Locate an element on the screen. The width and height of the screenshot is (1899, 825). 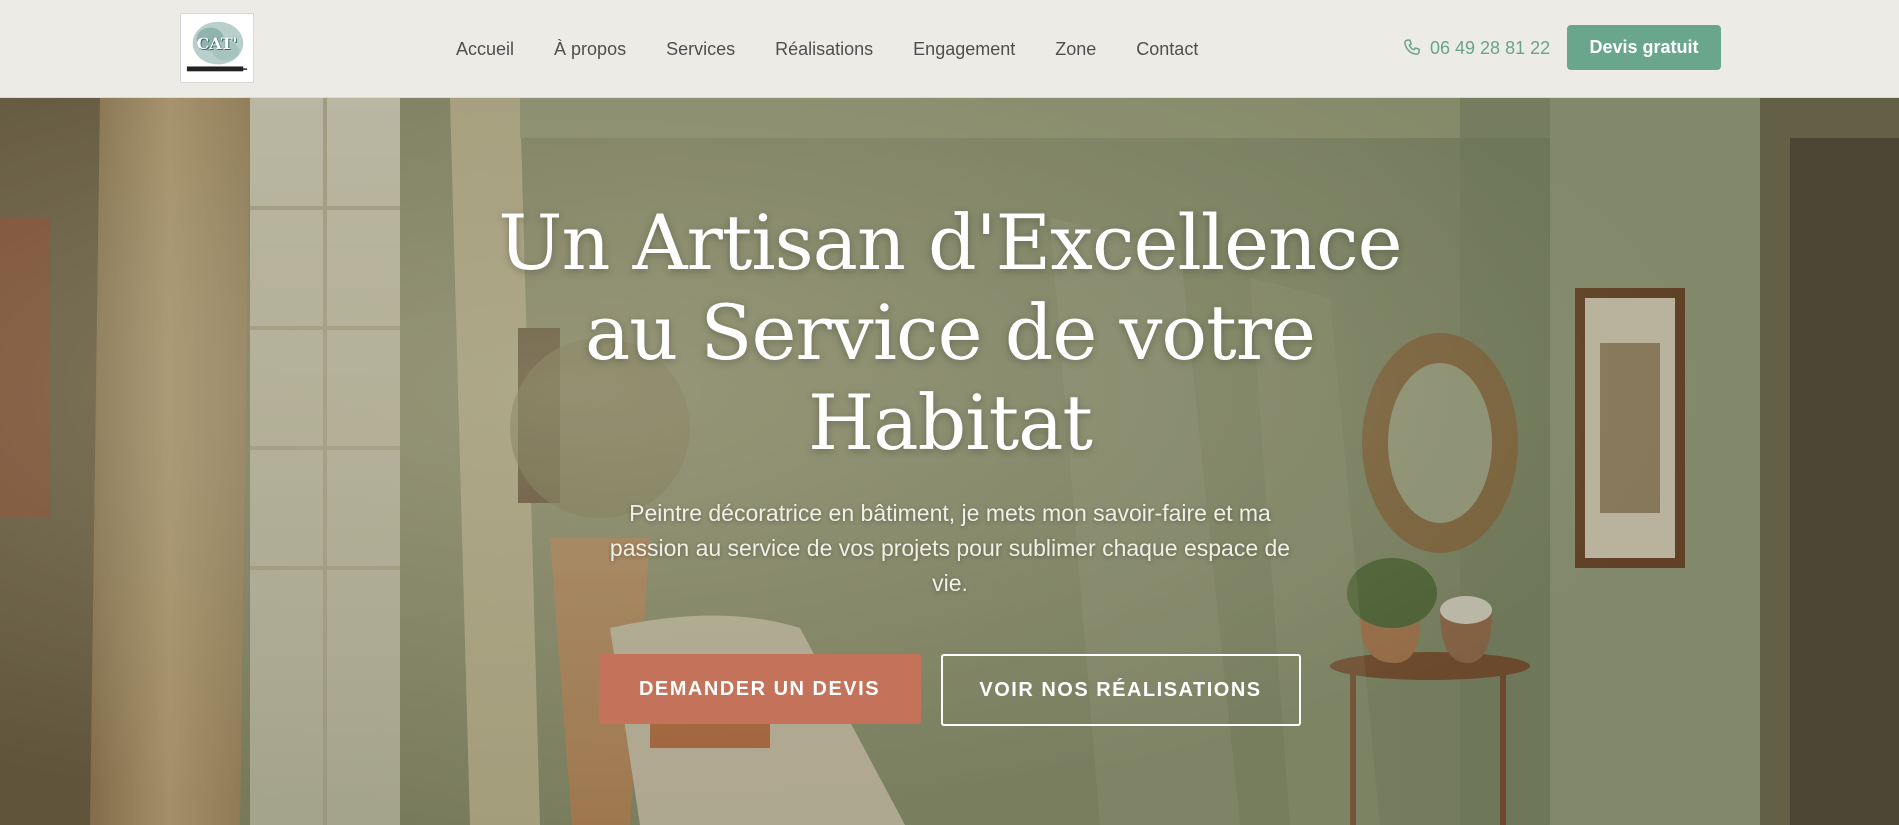
nav-item-contact: Contact is located at coordinates (1167, 49).